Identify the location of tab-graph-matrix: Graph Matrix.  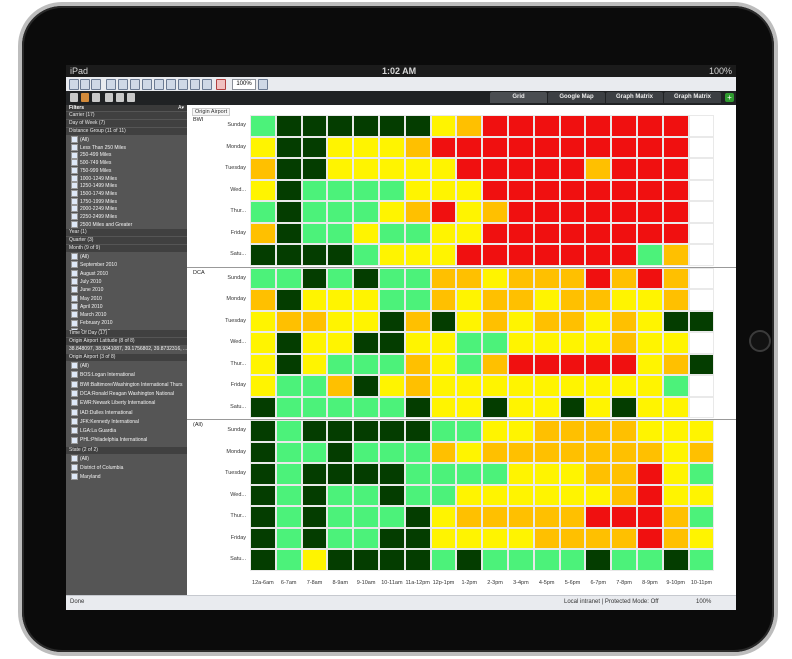
(634, 97).